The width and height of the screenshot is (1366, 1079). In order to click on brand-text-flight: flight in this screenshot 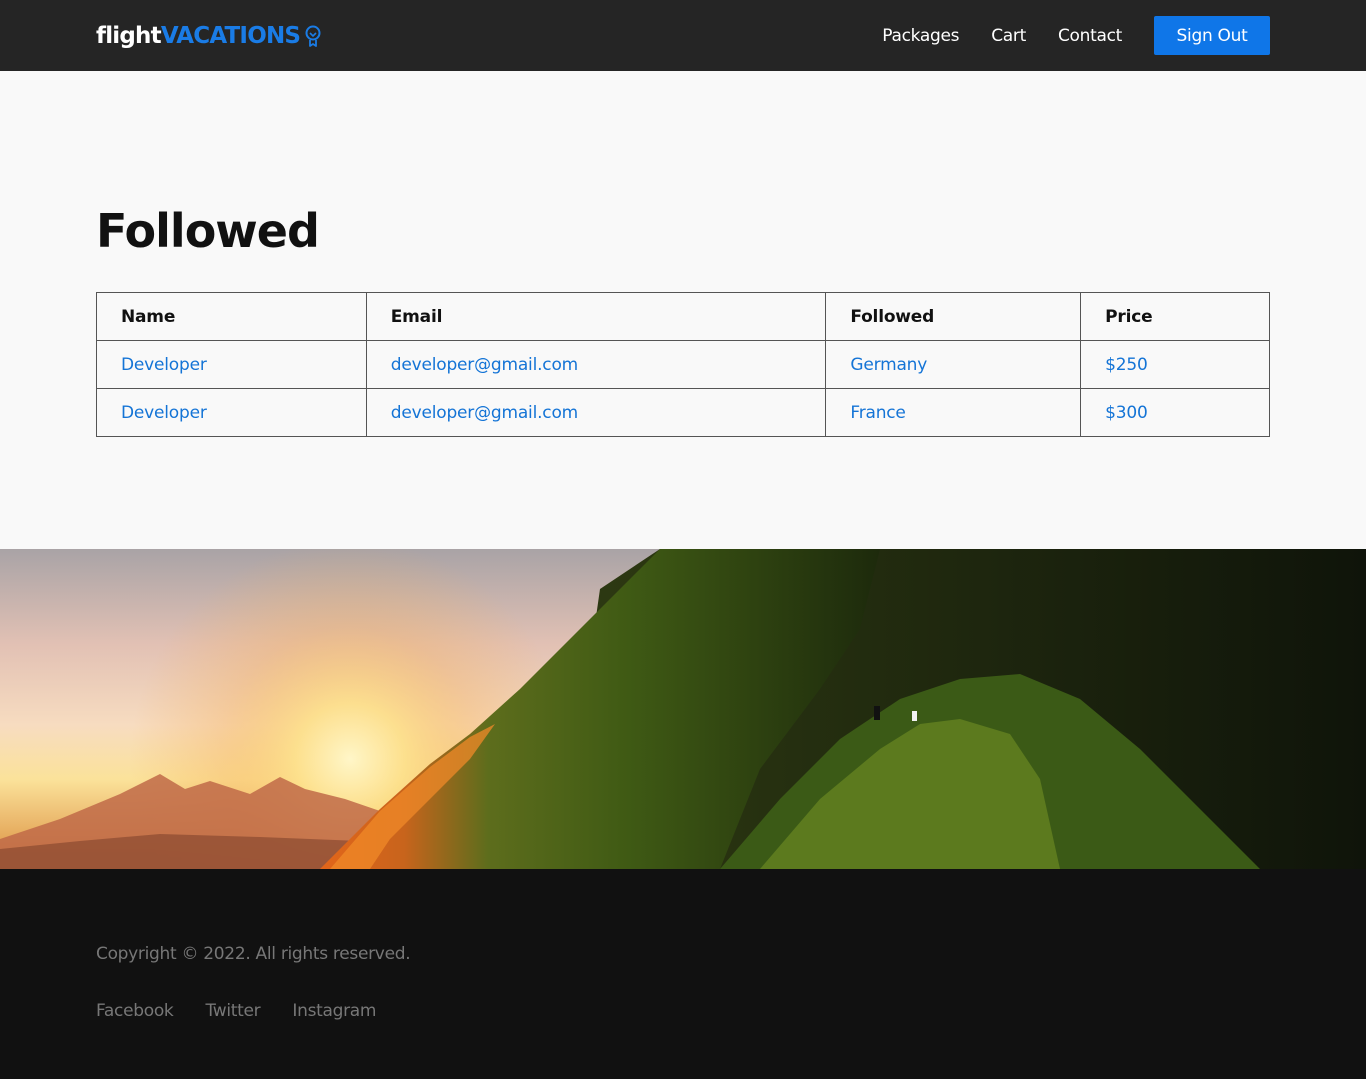, I will do `click(129, 36)`.